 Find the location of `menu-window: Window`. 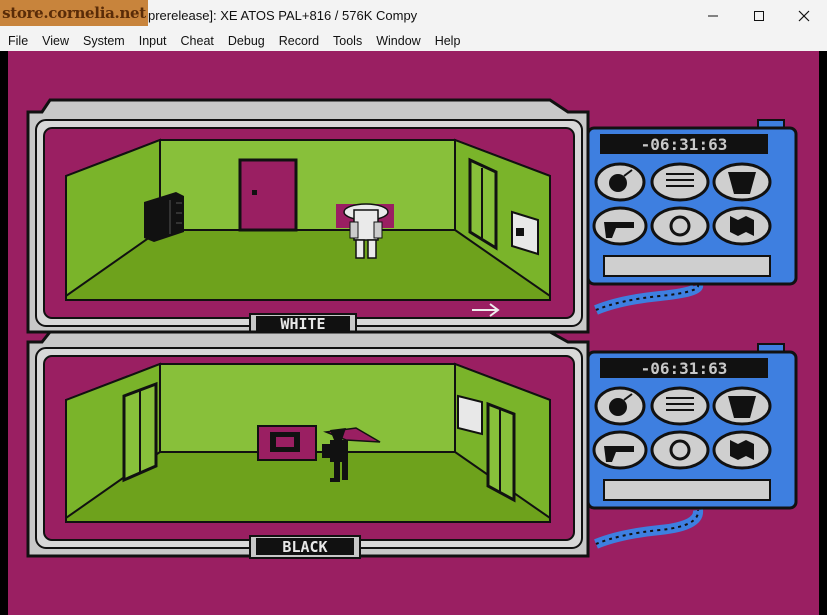

menu-window: Window is located at coordinates (398, 41).